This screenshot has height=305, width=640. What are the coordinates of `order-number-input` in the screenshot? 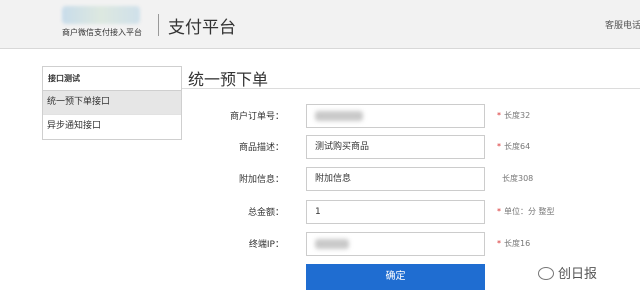 It's located at (395, 116).